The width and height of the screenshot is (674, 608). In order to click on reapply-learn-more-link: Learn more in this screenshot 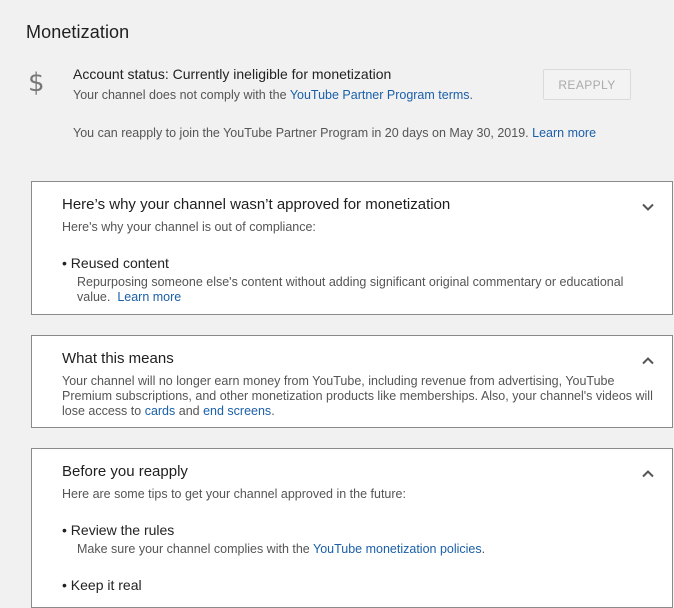, I will do `click(564, 133)`.